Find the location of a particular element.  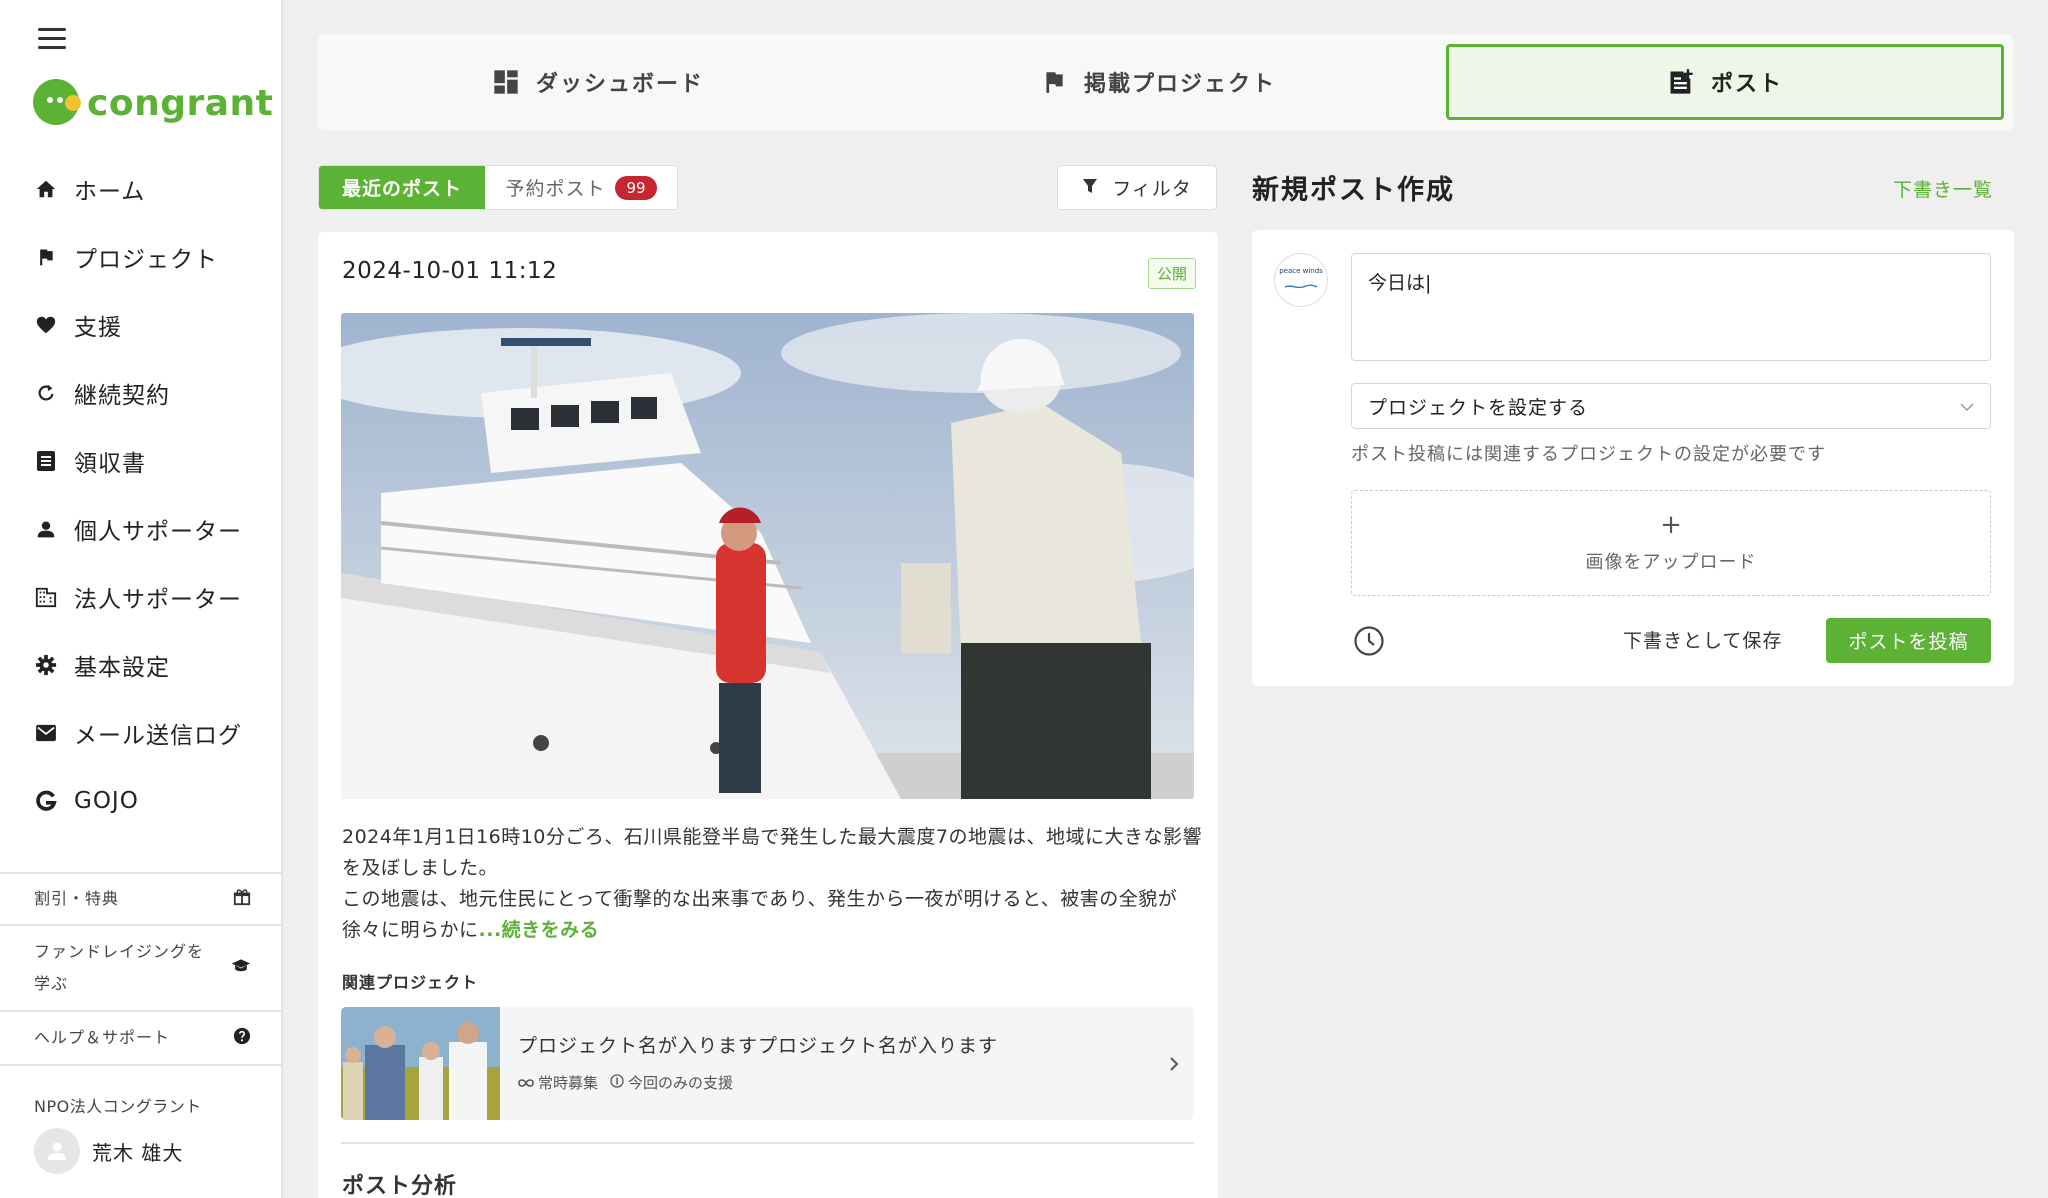

sidebar-item-individual-supporters: 個人サポーター is located at coordinates (140, 529).